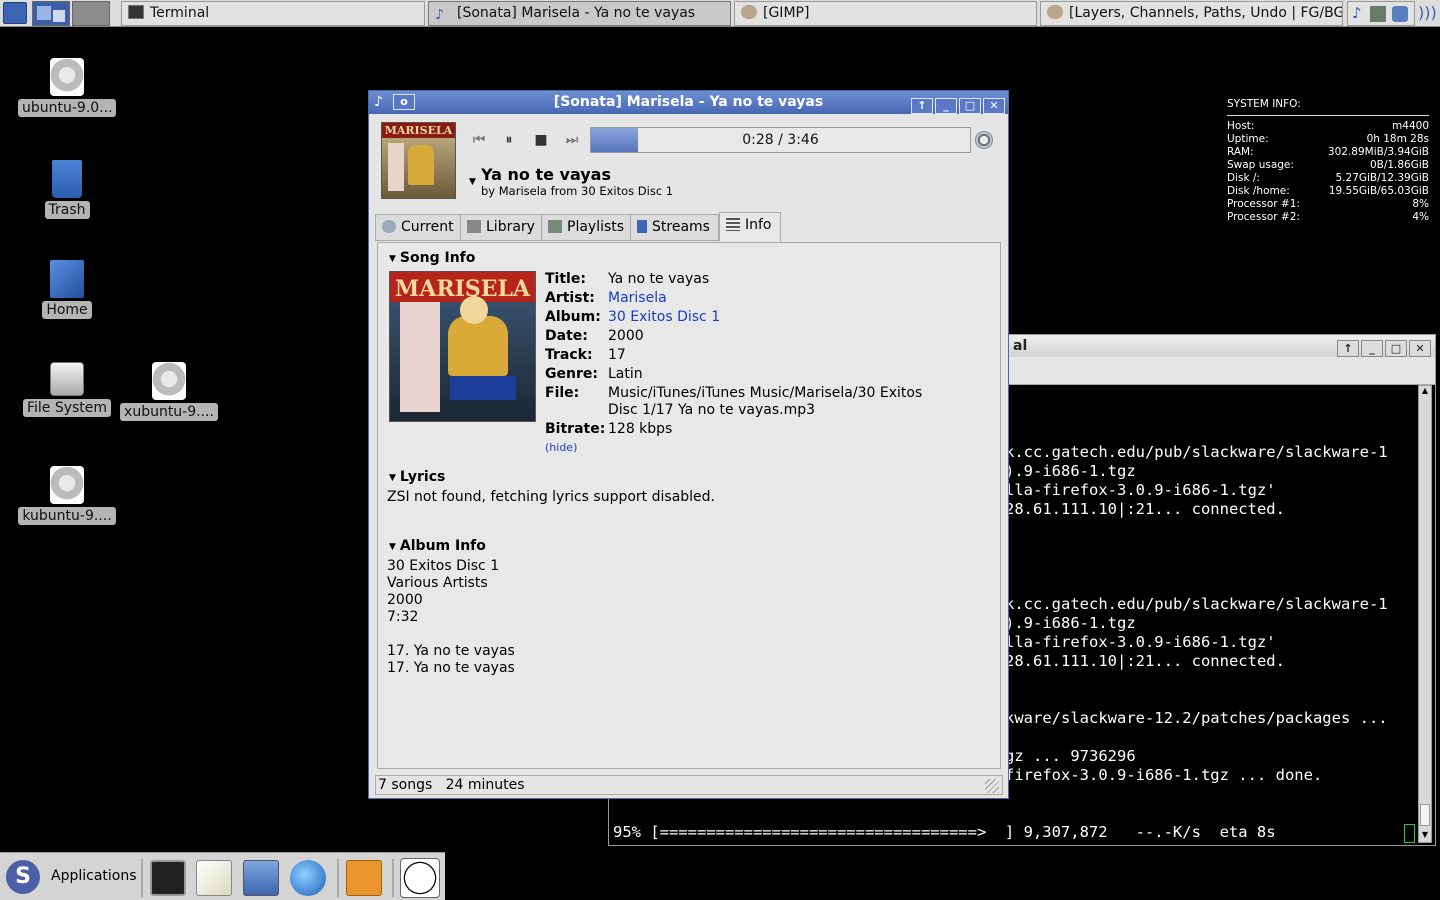 The image size is (1440, 900). What do you see at coordinates (1070, 623) in the screenshot?
I see `terminal-line: ).9-i686-1.tgz` at bounding box center [1070, 623].